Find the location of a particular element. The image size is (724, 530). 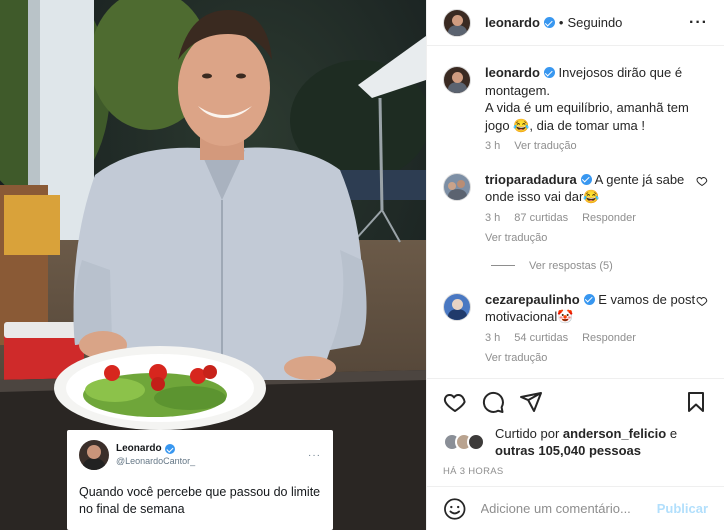

caption-translate-link: Ver tradução is located at coordinates (545, 147).